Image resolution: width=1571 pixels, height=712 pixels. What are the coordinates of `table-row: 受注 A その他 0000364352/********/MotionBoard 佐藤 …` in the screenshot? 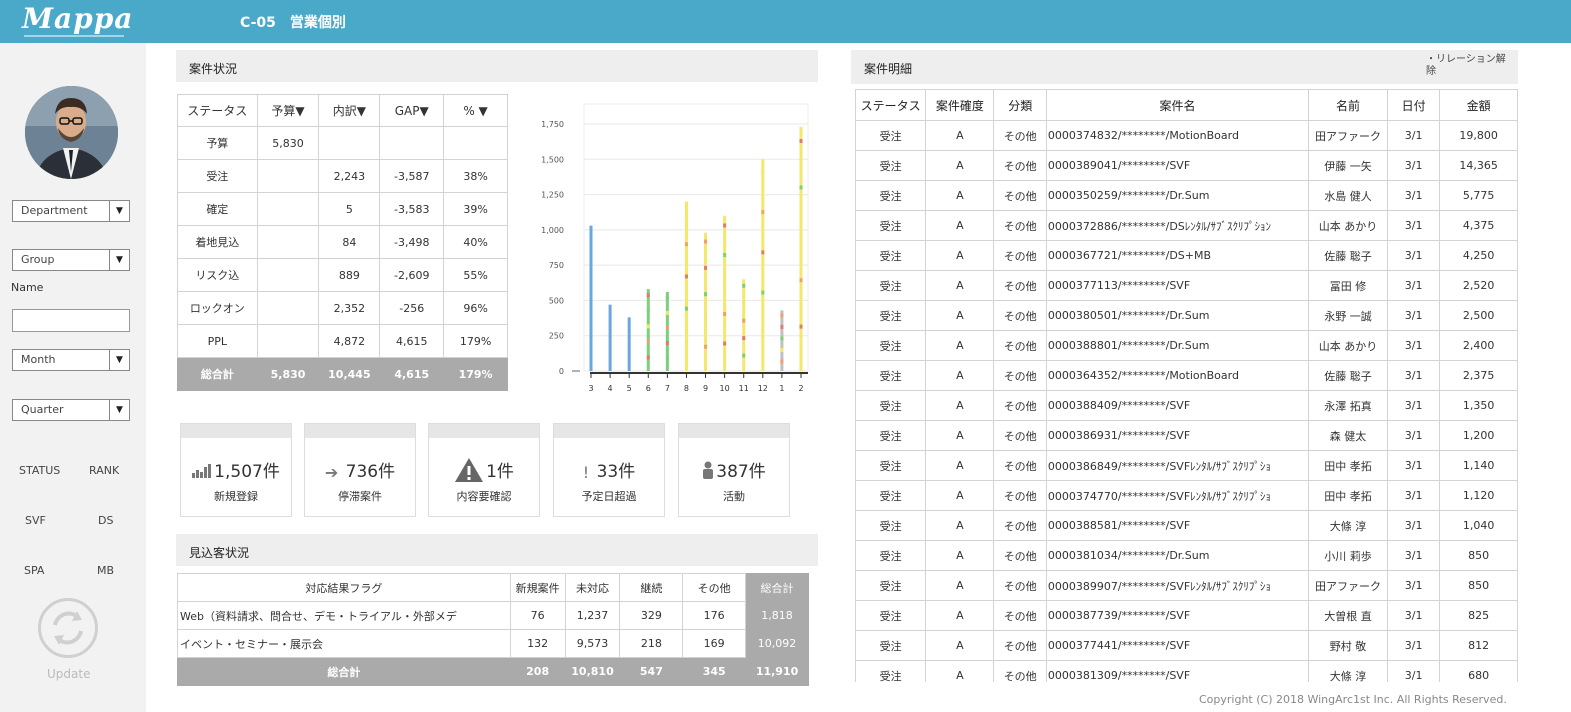 It's located at (1186, 375).